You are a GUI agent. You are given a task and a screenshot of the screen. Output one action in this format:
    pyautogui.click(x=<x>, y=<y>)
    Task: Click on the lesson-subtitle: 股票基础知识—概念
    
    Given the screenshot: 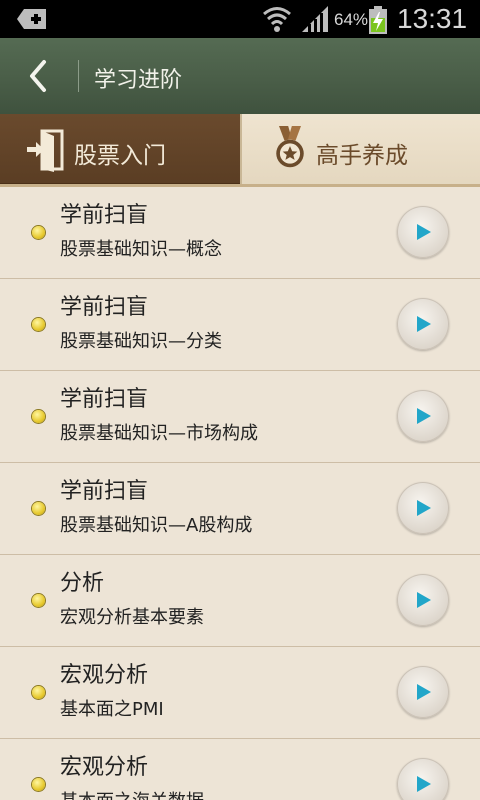 What is the action you would take?
    pyautogui.click(x=141, y=249)
    